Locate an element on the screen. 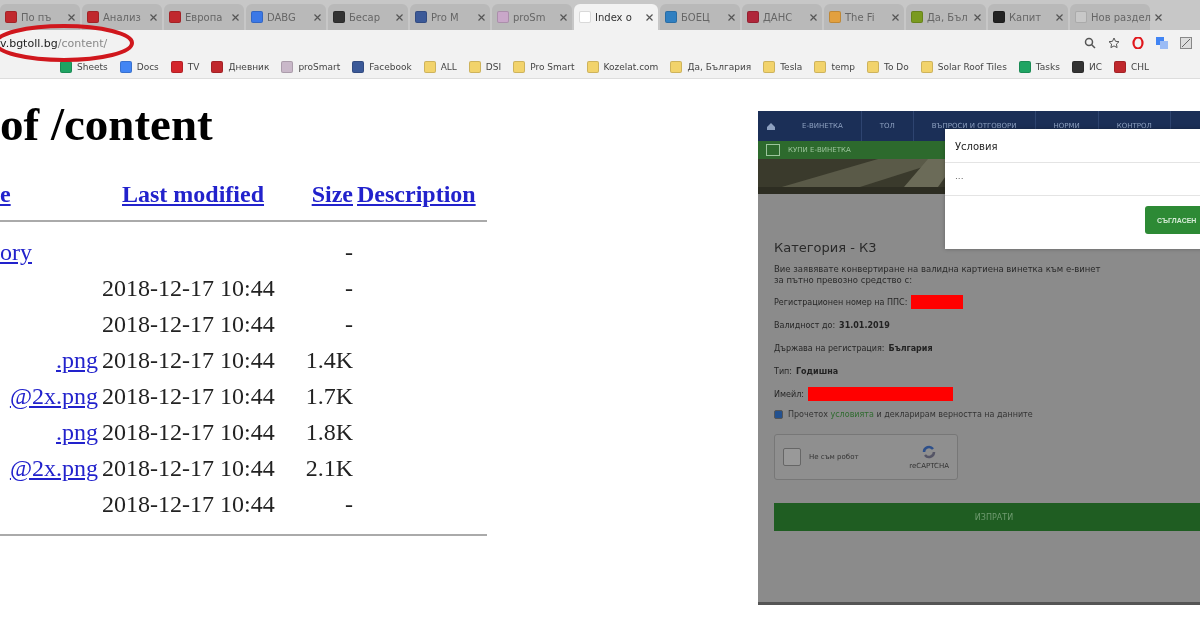 Image resolution: width=1200 pixels, height=630 pixels. field-label: Регистрационен номер на ППС: is located at coordinates (841, 302).